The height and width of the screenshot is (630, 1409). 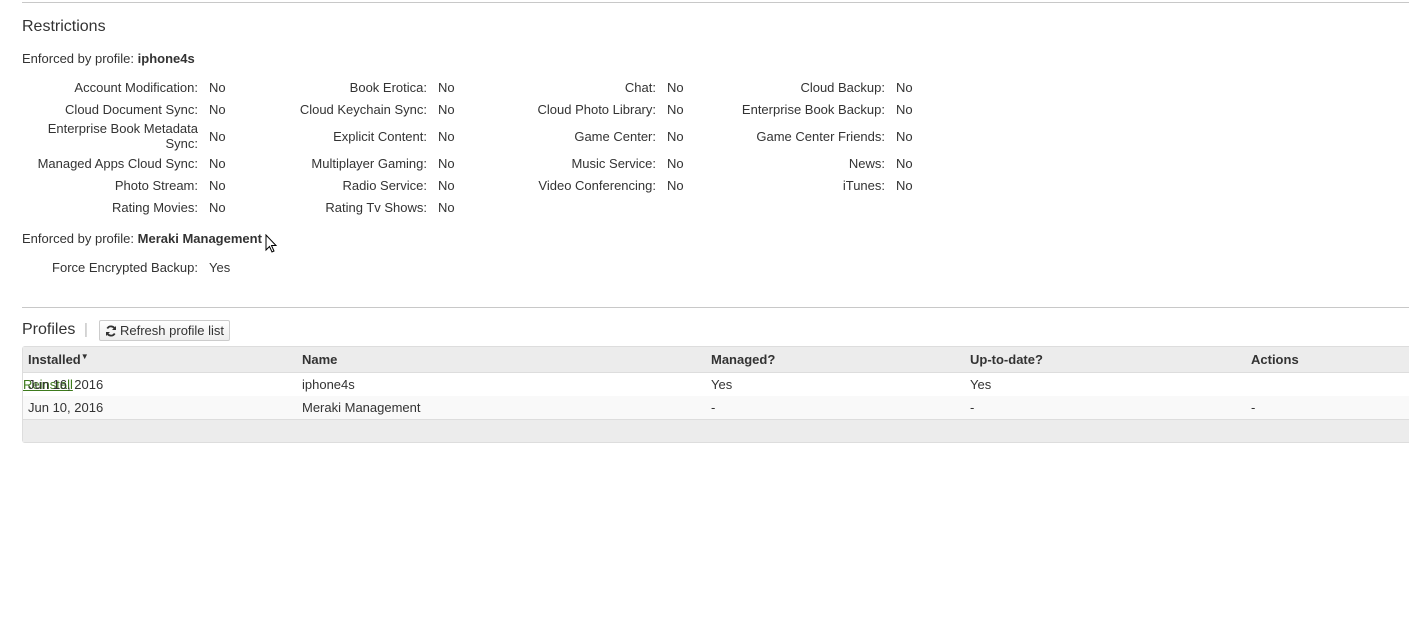 I want to click on profiles-title: Profiles, so click(x=49, y=329).